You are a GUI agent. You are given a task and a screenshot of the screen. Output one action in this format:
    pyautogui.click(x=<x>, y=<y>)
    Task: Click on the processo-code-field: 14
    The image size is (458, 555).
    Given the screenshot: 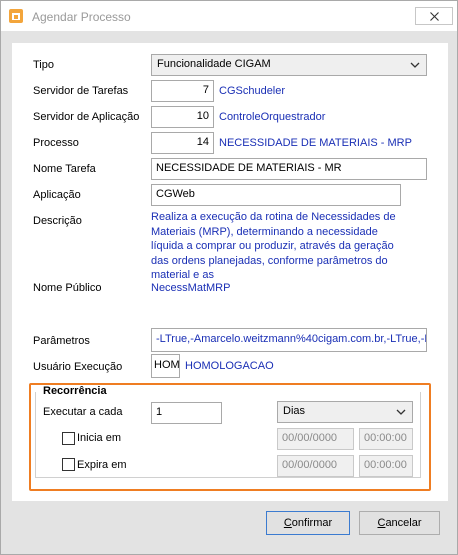 What is the action you would take?
    pyautogui.click(x=182, y=143)
    